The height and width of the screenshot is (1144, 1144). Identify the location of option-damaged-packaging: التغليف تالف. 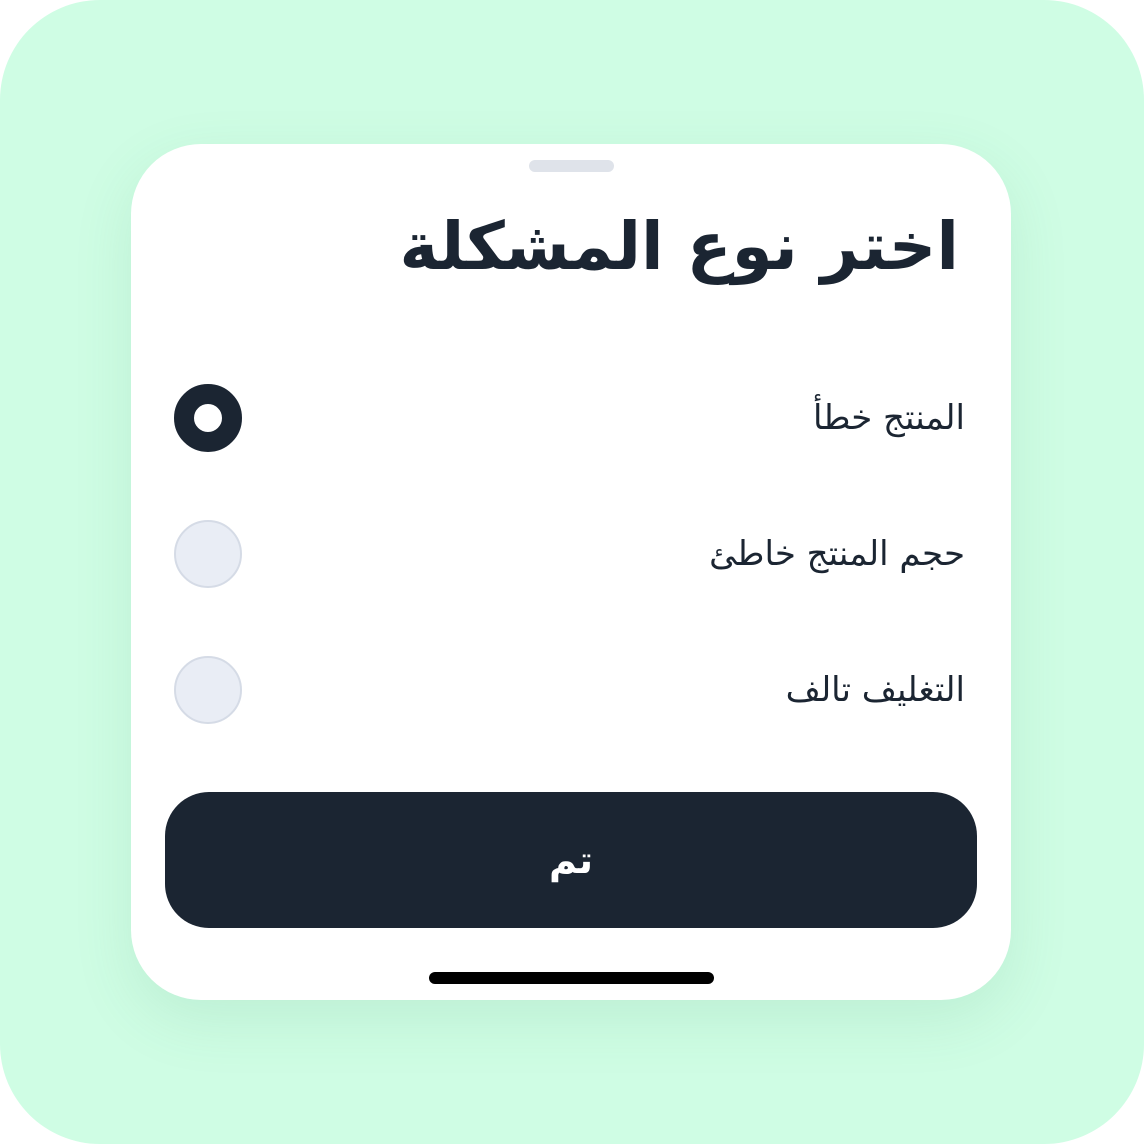
(565, 690).